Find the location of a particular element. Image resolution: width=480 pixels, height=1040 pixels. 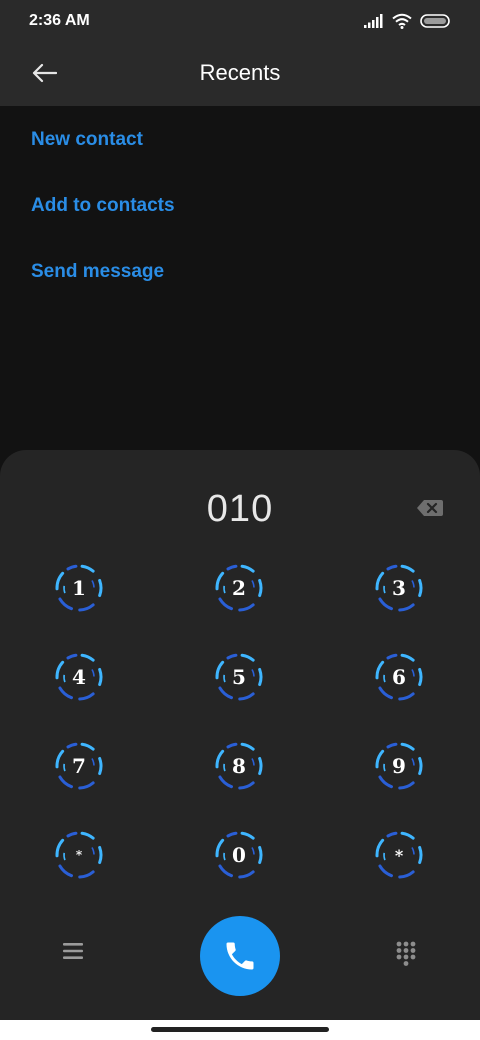

dial-key-8: 8 is located at coordinates (239, 766).